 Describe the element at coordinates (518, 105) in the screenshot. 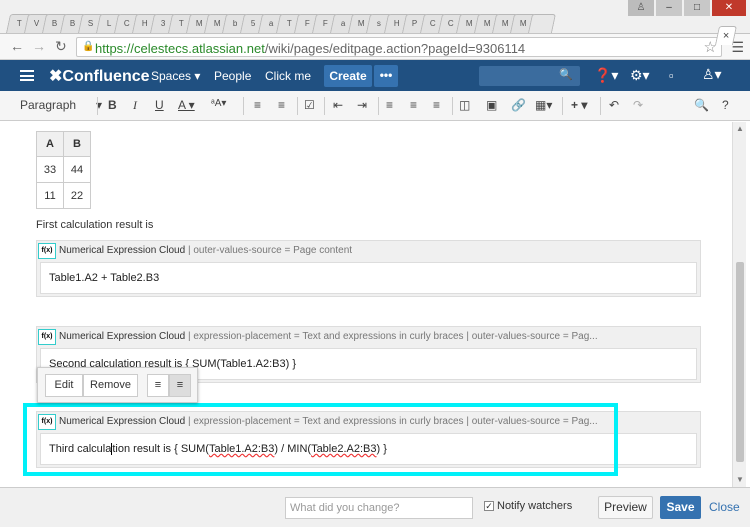

I see `link-icon: 🔗` at that location.